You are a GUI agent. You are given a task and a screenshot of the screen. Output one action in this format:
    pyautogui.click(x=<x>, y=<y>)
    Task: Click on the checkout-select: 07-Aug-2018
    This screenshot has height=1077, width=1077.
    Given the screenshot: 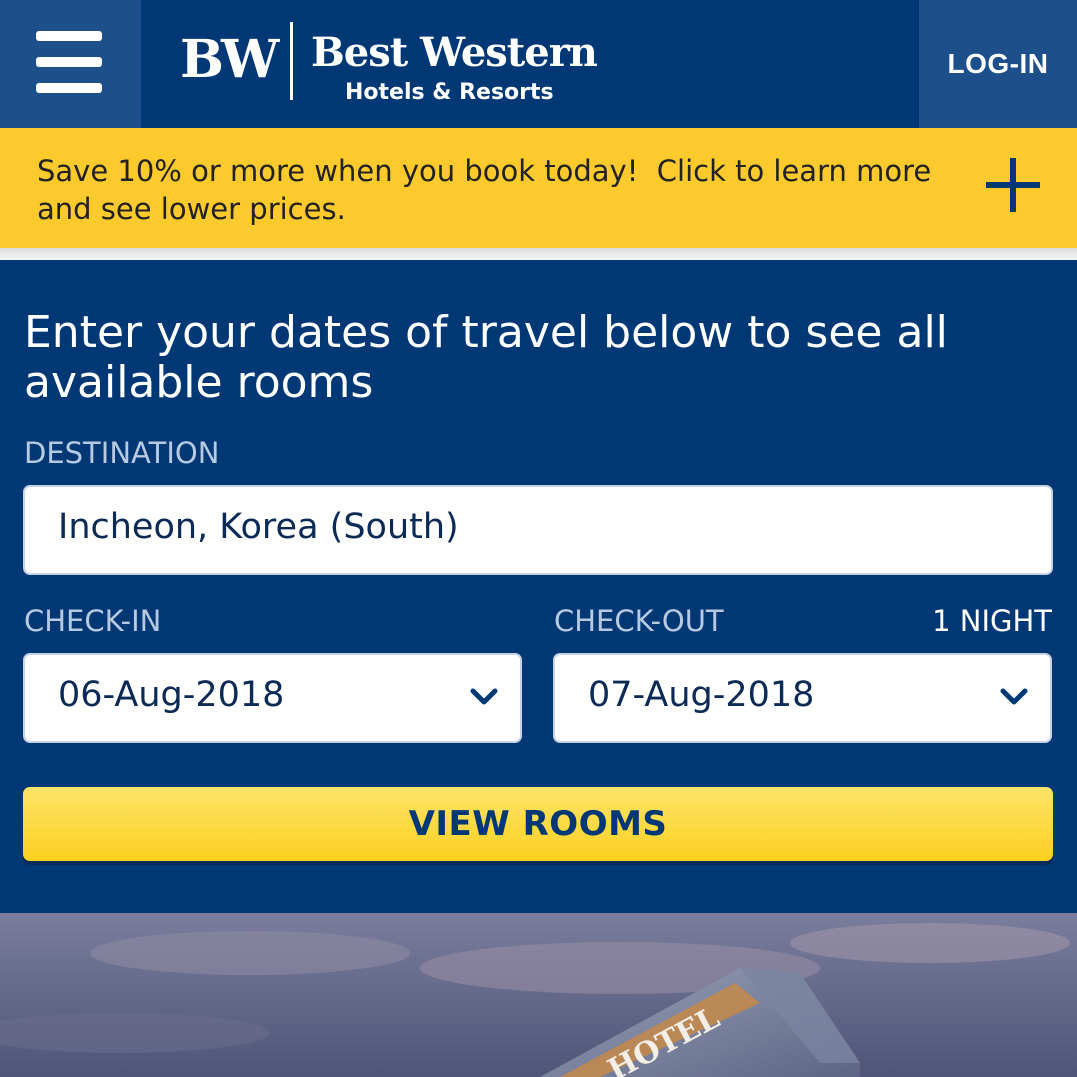 What is the action you would take?
    pyautogui.click(x=802, y=698)
    